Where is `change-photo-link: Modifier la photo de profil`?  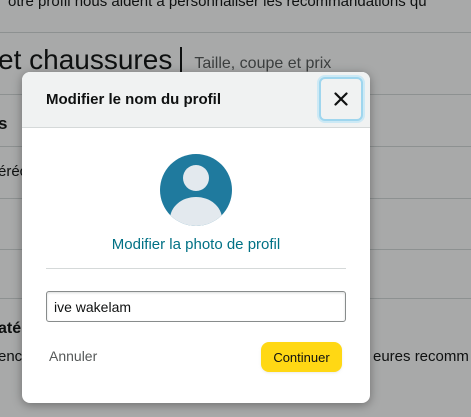
change-photo-link: Modifier la photo de profil is located at coordinates (196, 244).